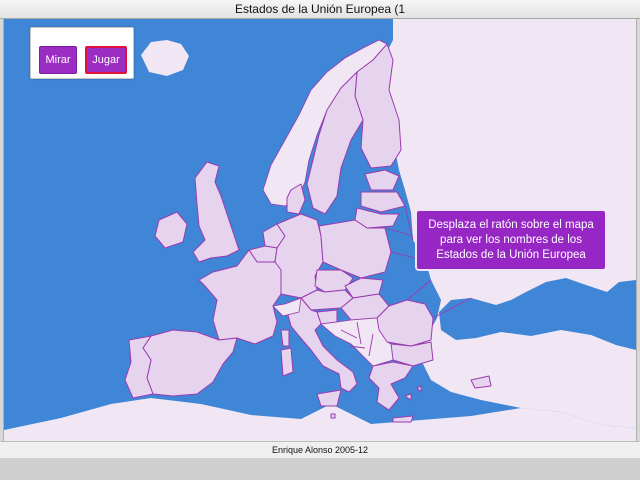  I want to click on bottom-strip, so click(320, 469).